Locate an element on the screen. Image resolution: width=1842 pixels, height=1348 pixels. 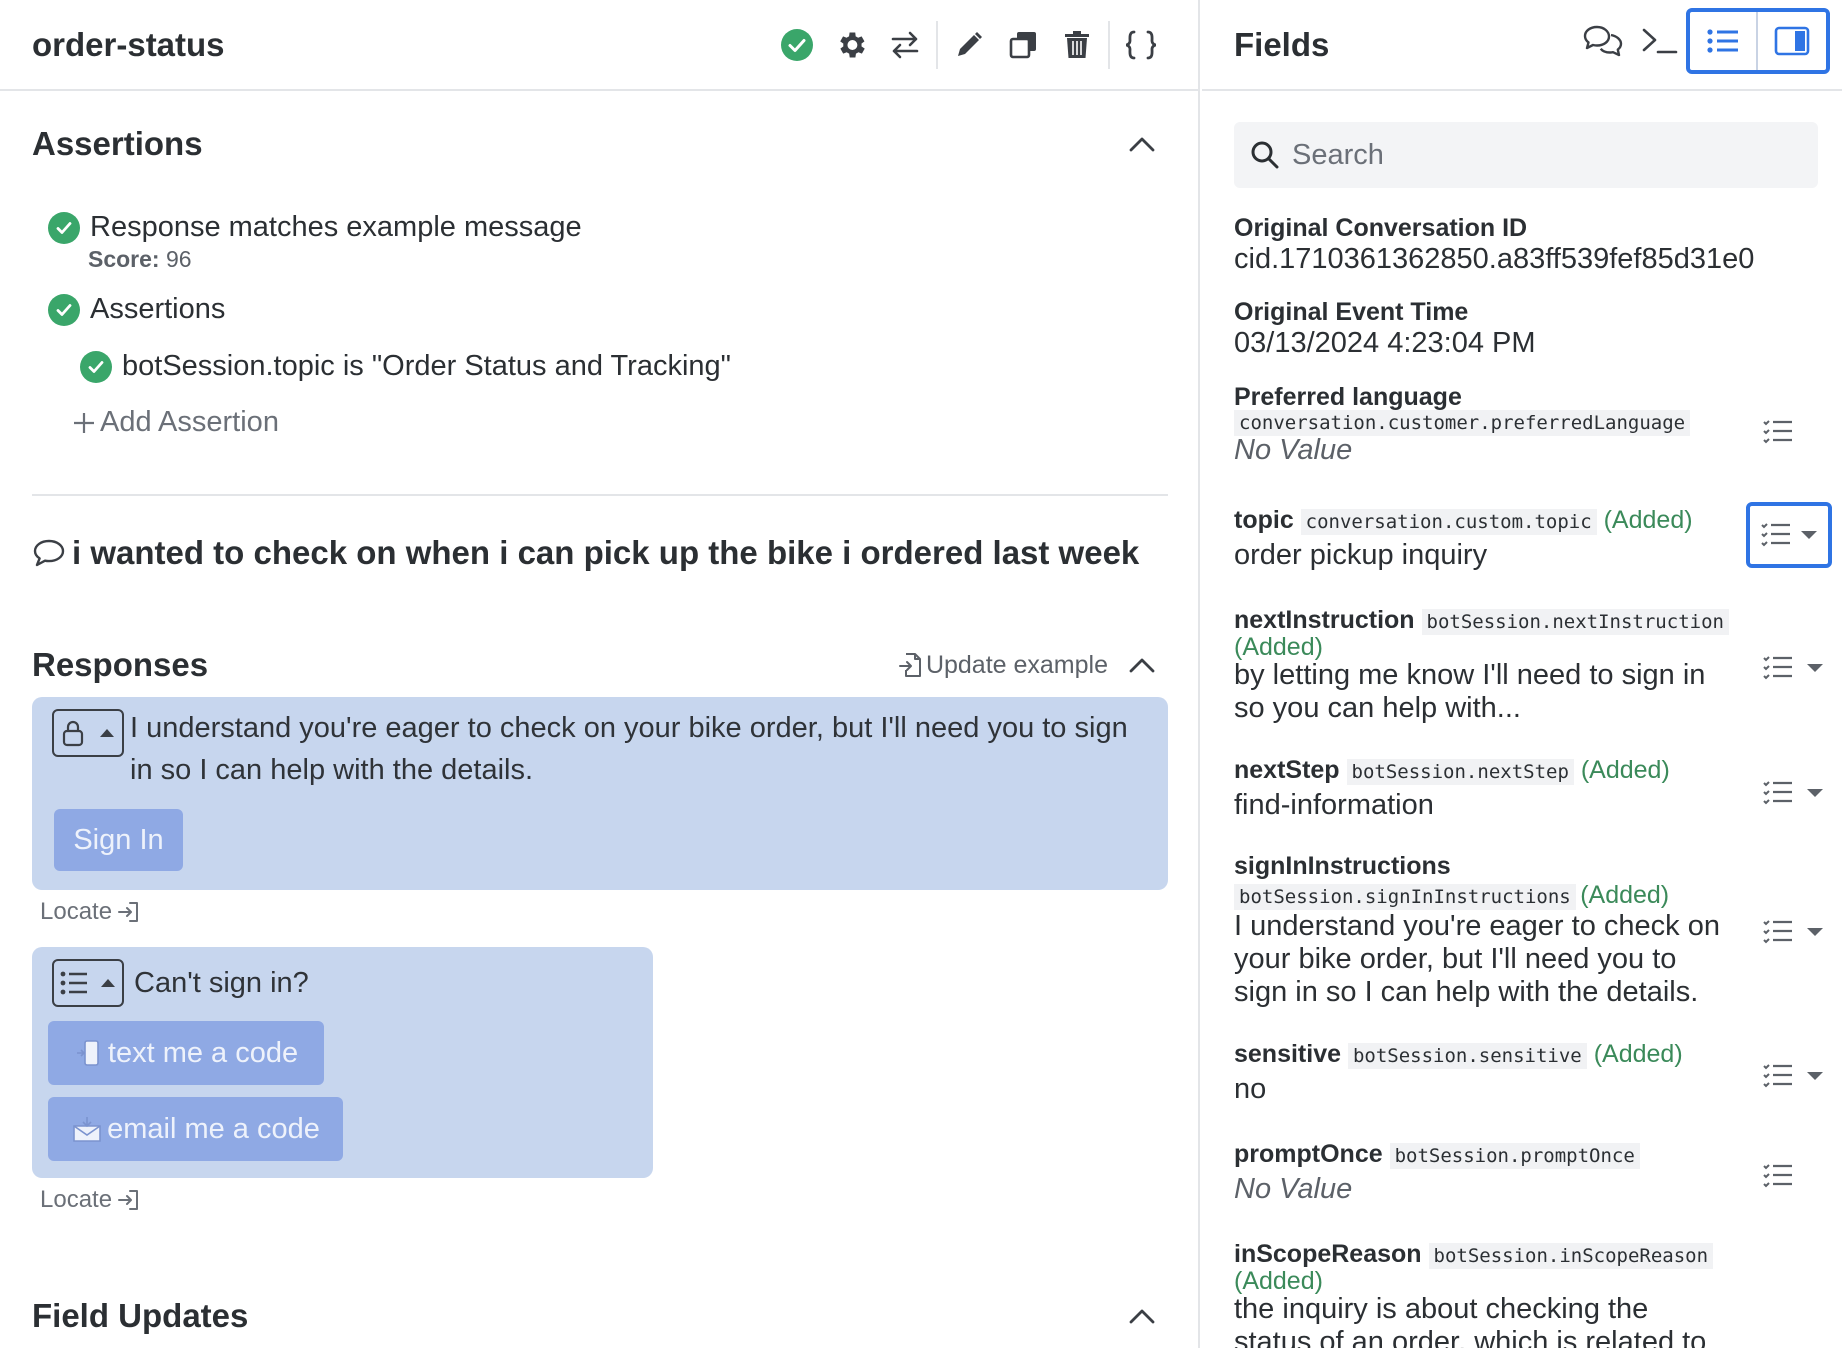
field-heading: promptOnce botSession.promptOnce is located at coordinates (1514, 1154).